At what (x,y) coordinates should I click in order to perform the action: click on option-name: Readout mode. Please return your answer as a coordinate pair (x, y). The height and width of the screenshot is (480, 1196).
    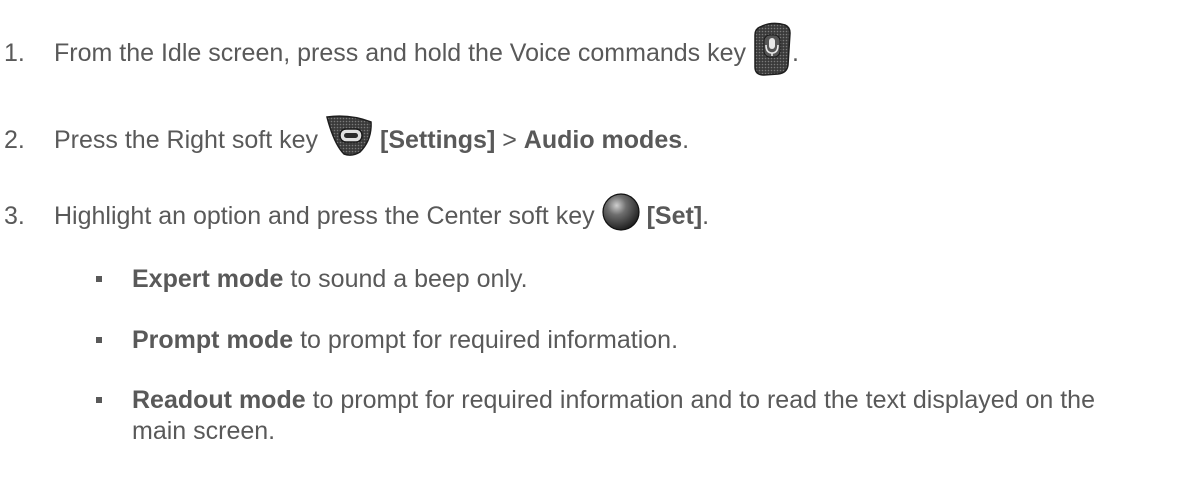
    Looking at the image, I should click on (219, 400).